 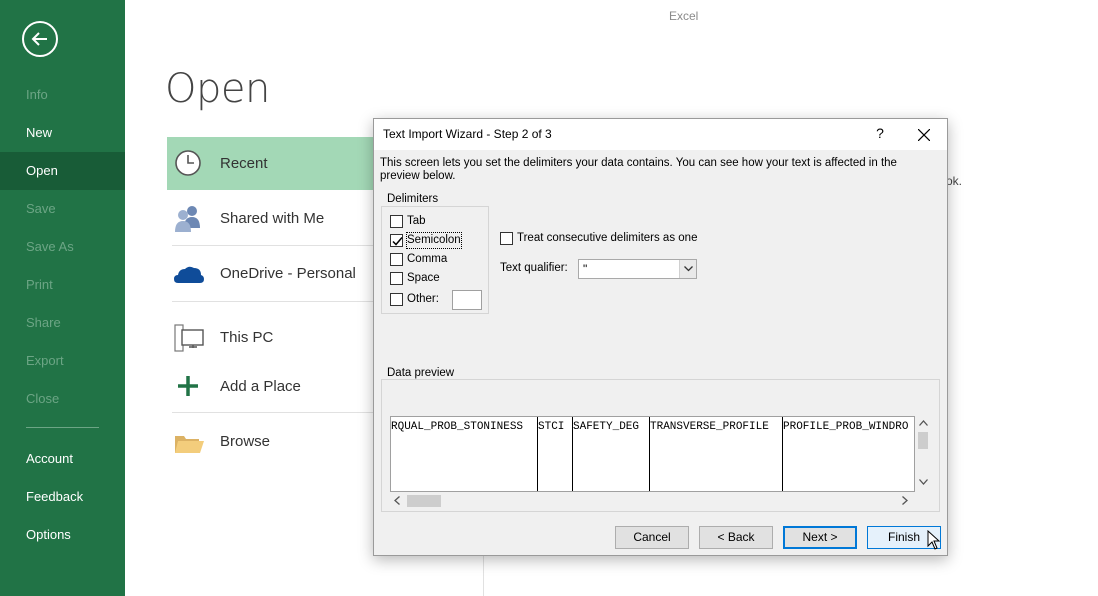 I want to click on back-button: < Back, so click(x=736, y=537).